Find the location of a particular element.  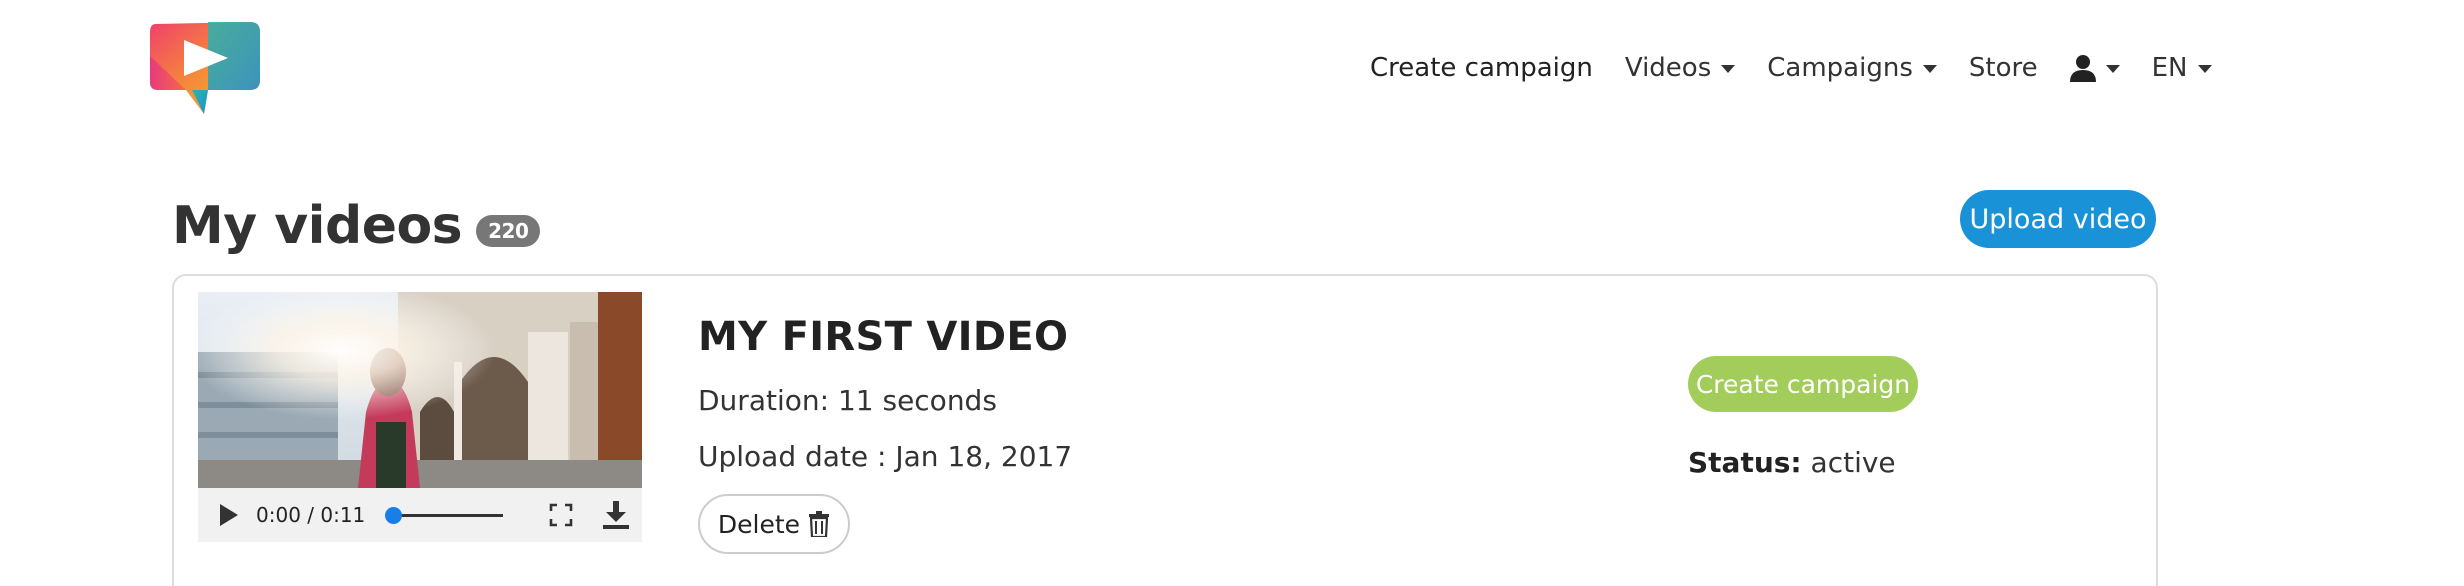

play-icon is located at coordinates (229, 515).